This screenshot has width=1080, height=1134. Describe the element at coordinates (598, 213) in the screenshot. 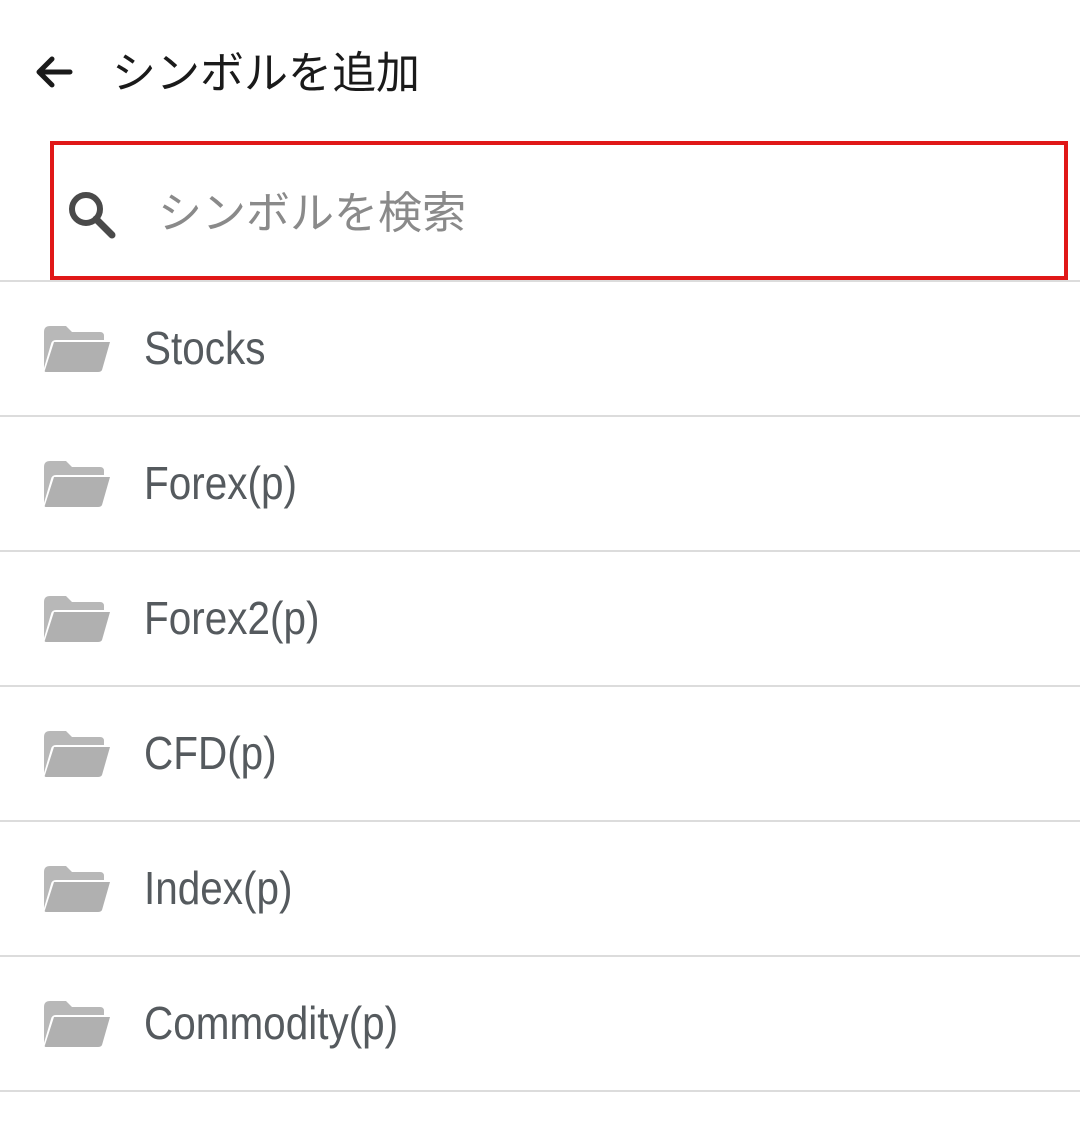

I see `search-input` at that location.